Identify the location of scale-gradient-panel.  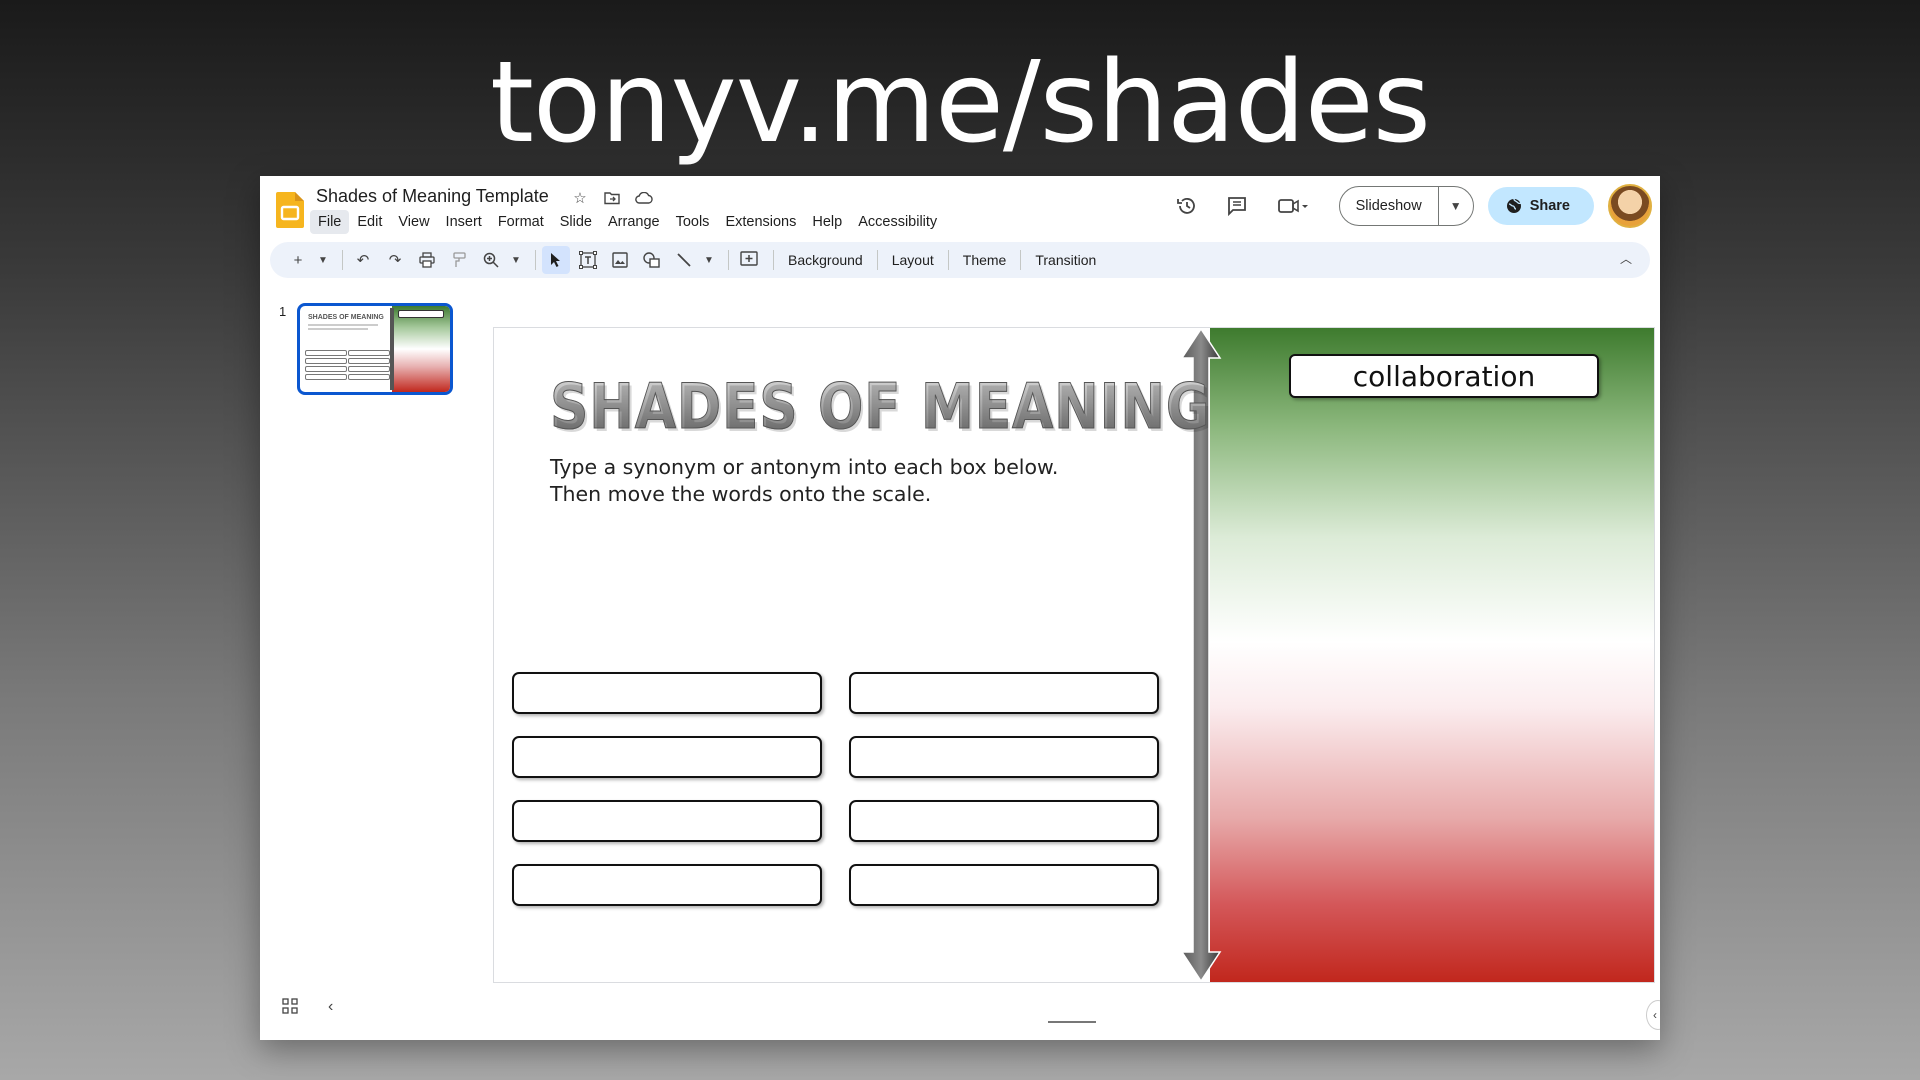
(1432, 655).